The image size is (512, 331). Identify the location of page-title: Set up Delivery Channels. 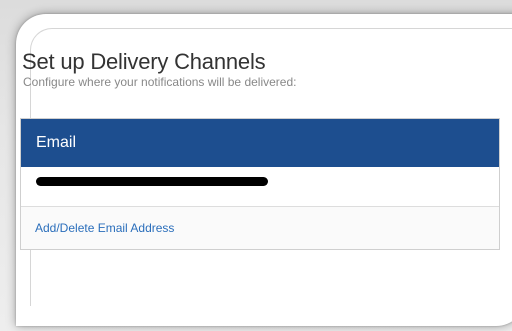
(144, 61).